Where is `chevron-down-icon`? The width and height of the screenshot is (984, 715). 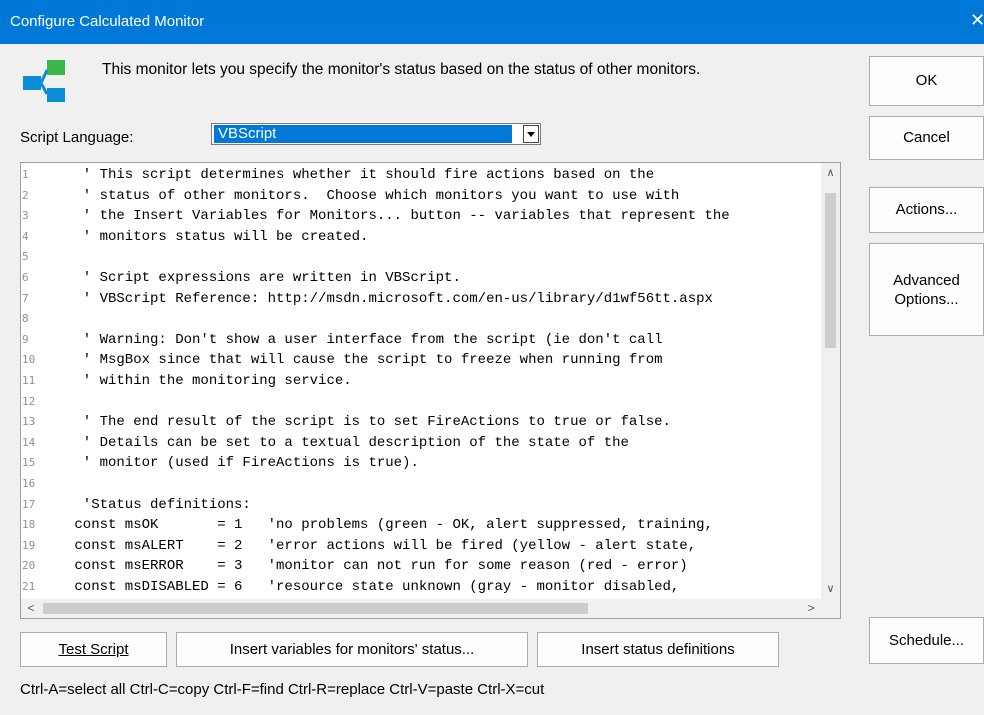 chevron-down-icon is located at coordinates (531, 134).